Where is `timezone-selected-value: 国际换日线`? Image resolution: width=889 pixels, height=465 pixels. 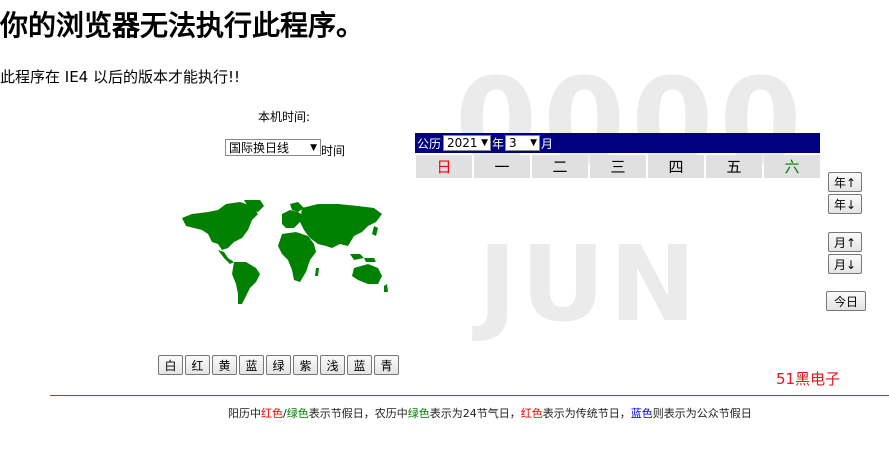 timezone-selected-value: 国际换日线 is located at coordinates (259, 148).